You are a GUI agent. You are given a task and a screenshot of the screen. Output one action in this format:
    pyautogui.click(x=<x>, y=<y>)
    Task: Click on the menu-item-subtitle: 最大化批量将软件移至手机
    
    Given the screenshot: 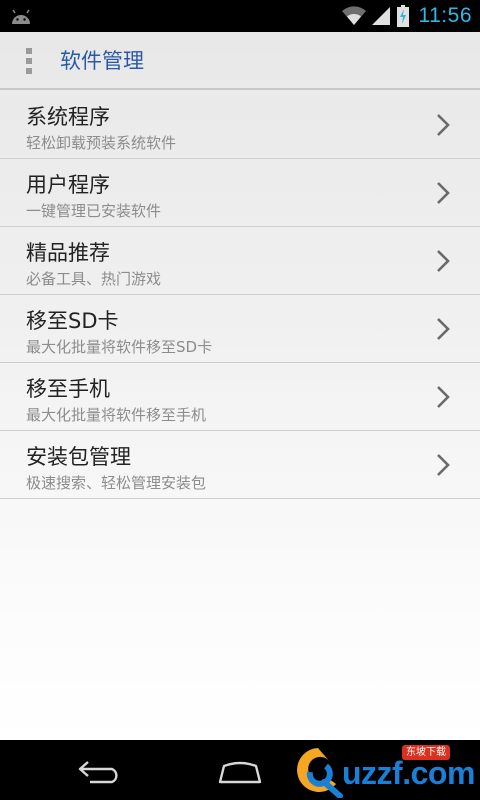 What is the action you would take?
    pyautogui.click(x=116, y=415)
    